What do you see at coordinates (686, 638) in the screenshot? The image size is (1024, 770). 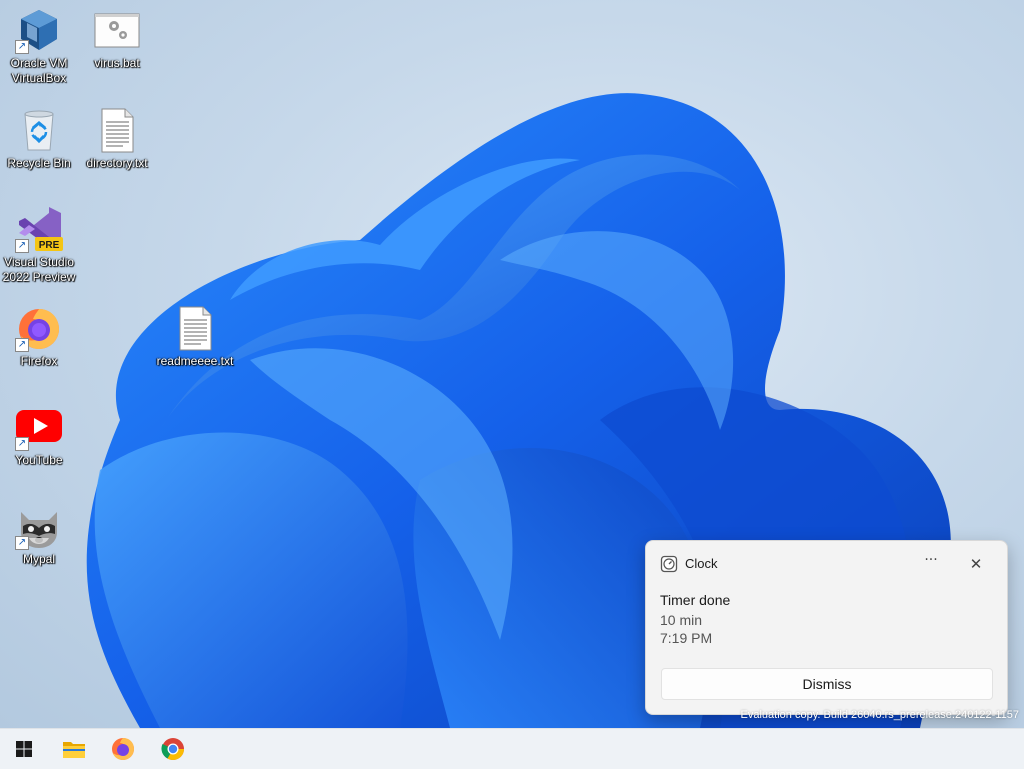 I see `notification-time: 7:19 PM` at bounding box center [686, 638].